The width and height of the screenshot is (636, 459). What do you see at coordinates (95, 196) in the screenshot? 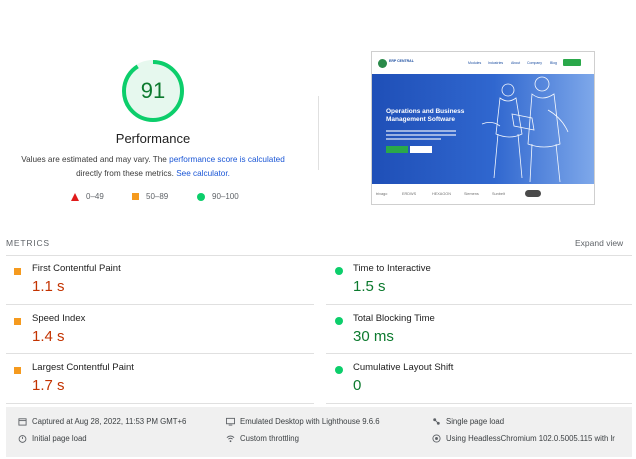
I see `legend-fail-label: 0–49` at bounding box center [95, 196].